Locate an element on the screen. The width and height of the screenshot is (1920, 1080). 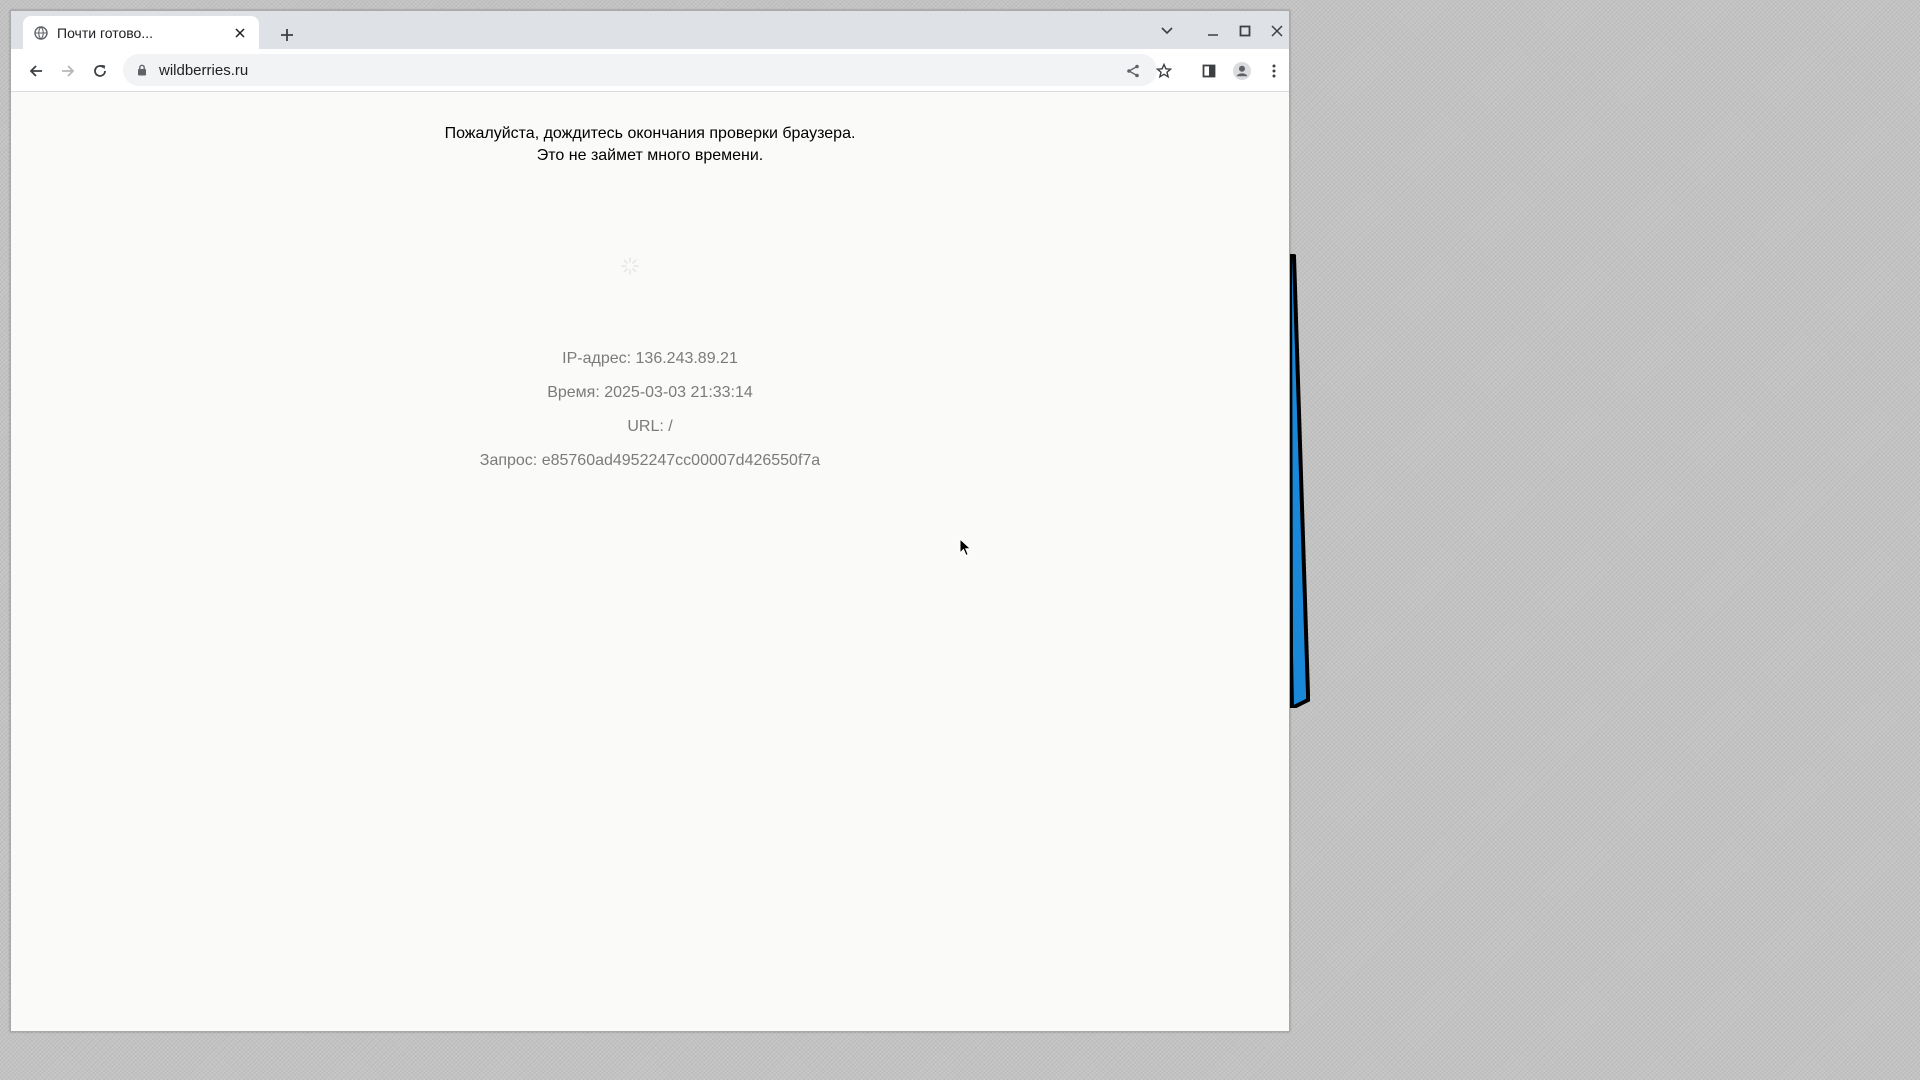
toolbar: wildberries.ru is located at coordinates (650, 70).